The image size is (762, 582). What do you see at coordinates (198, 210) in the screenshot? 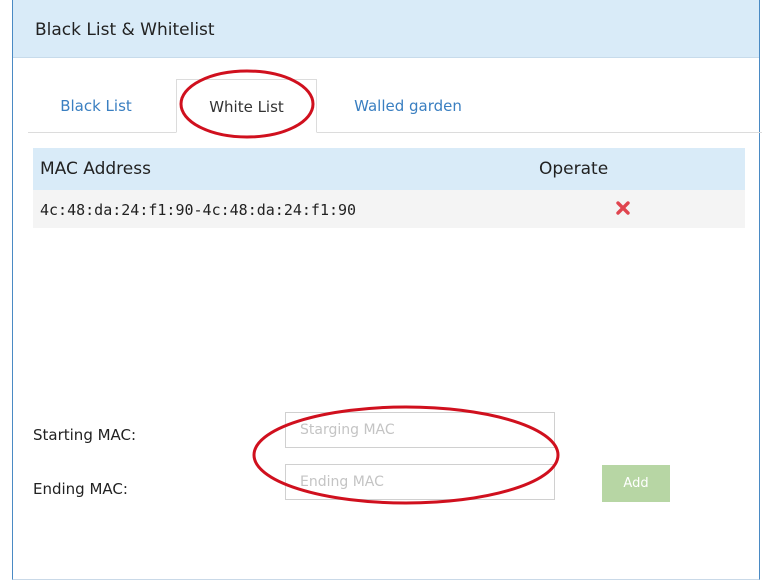
I see `mac-address-cell: 4c:48:da:24:f1:90-4c:48:da:24:f1:90` at bounding box center [198, 210].